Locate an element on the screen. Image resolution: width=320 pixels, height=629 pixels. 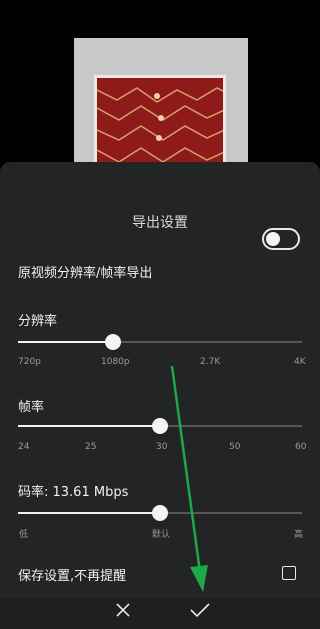
tick-label: 60 is located at coordinates (301, 447).